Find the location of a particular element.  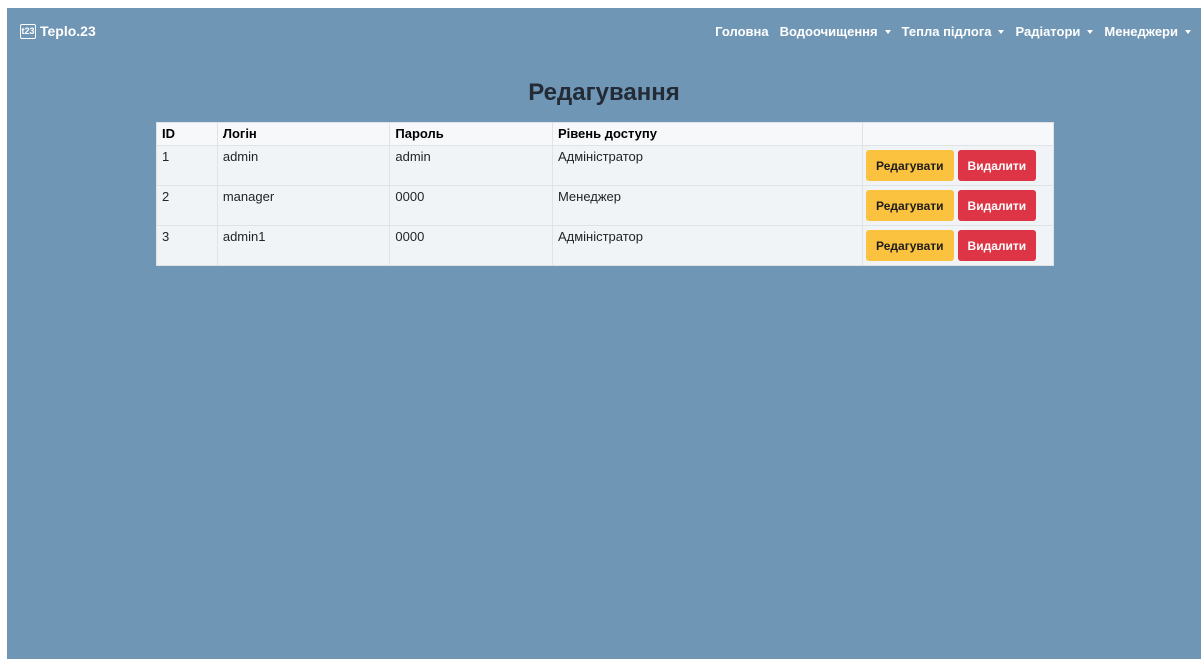

cell-password: admin is located at coordinates (471, 165).